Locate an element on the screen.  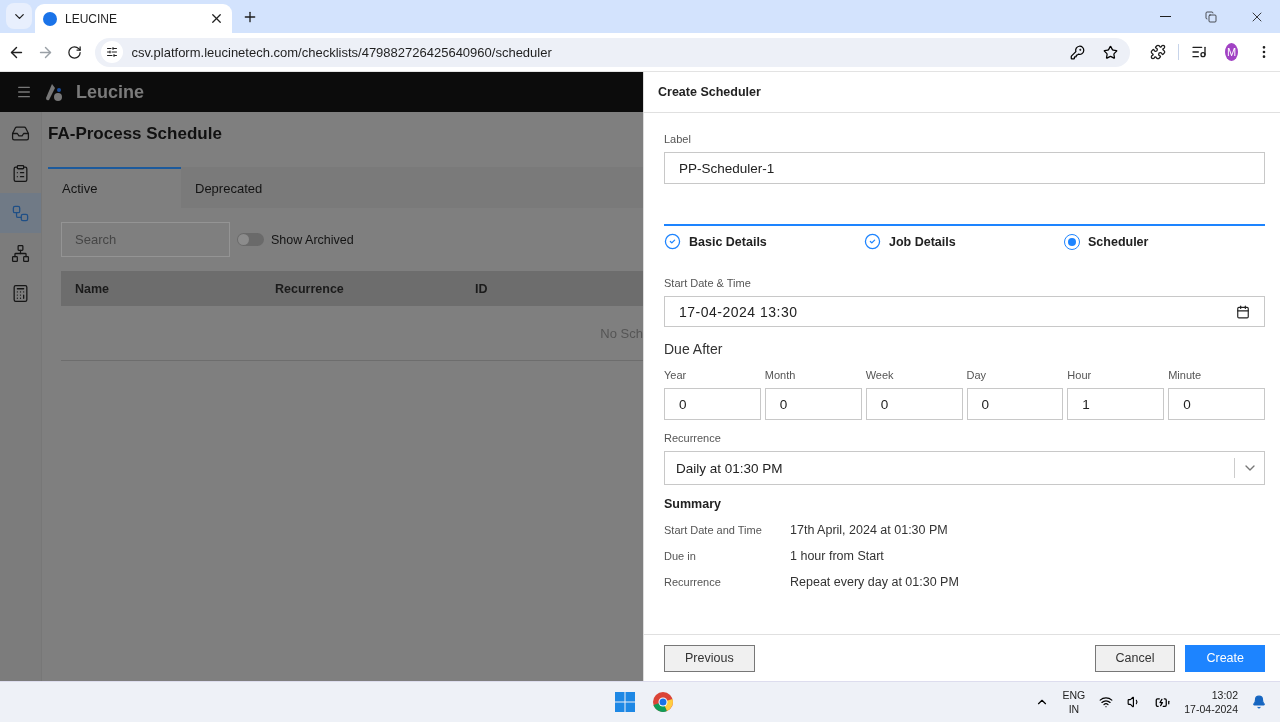
field-label: Year is located at coordinates (676, 375).